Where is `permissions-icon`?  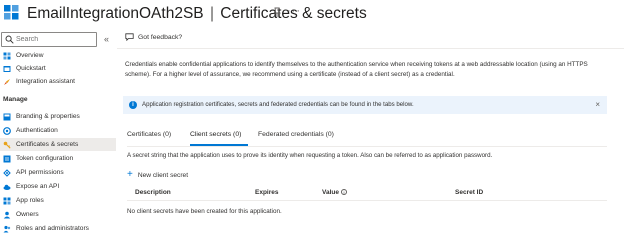
permissions-icon is located at coordinates (7, 172).